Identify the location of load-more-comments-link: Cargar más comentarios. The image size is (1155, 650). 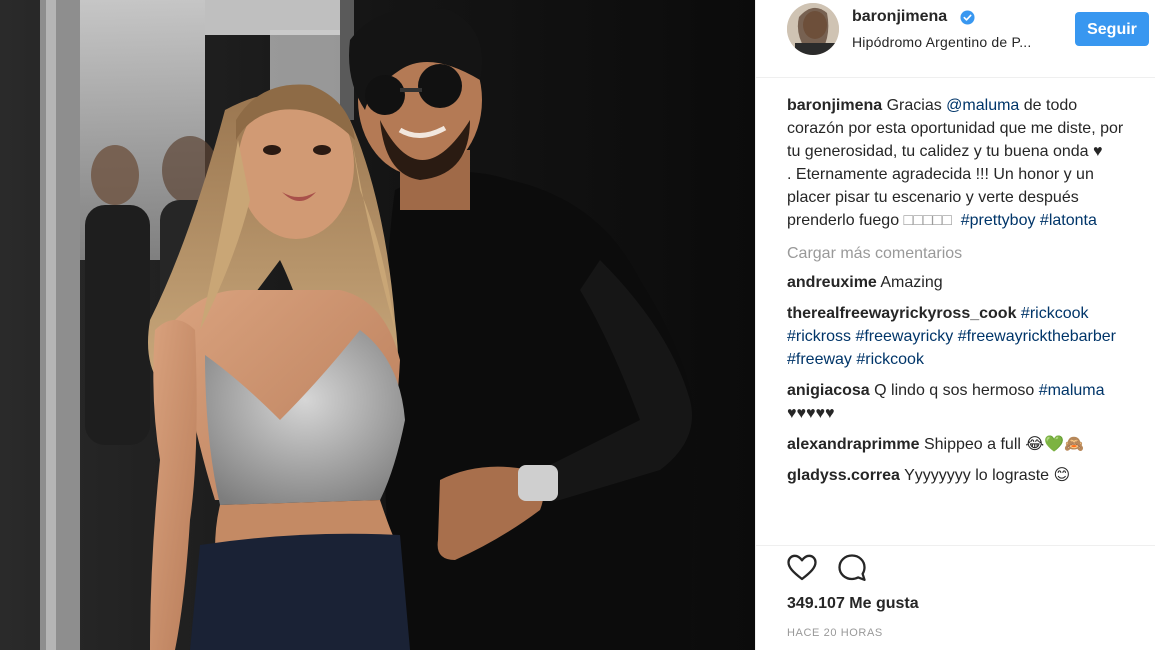
(962, 253).